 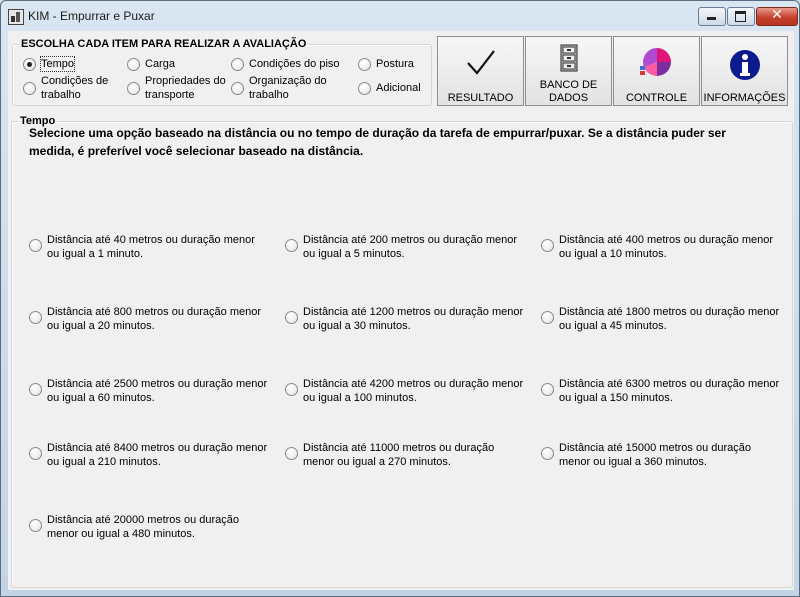 What do you see at coordinates (294, 64) in the screenshot?
I see `item-label: Condições do piso` at bounding box center [294, 64].